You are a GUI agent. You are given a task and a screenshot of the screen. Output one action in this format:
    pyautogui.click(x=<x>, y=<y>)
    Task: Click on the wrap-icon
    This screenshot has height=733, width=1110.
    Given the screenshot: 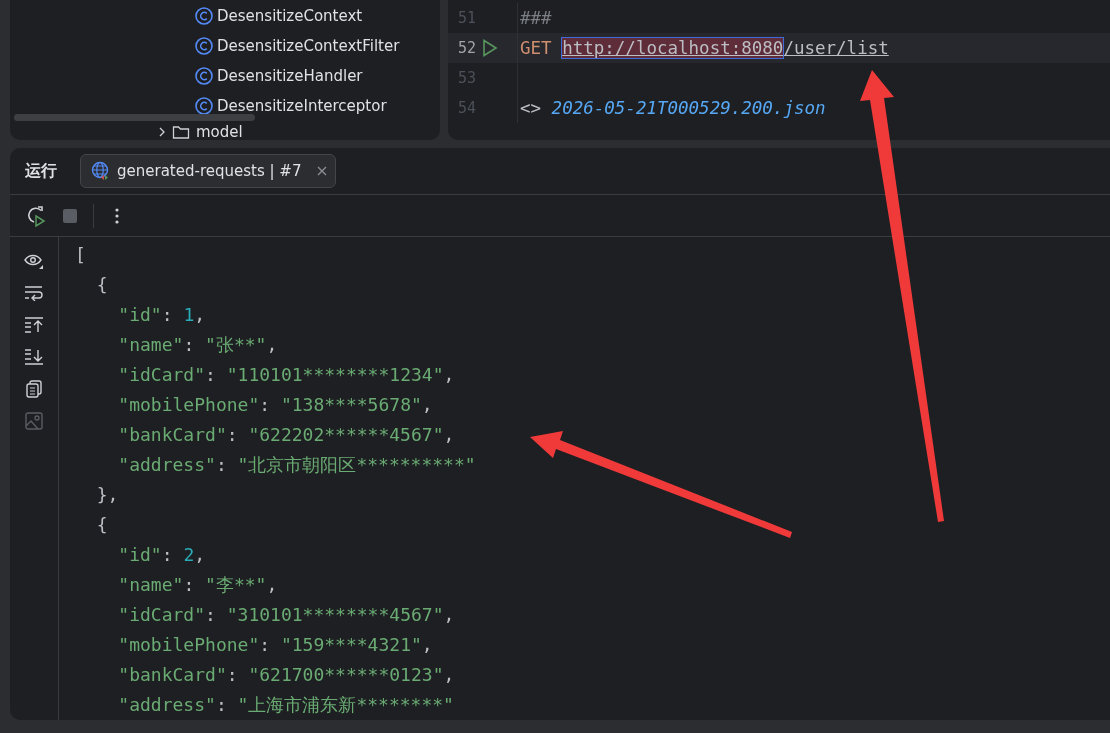 What is the action you would take?
    pyautogui.click(x=34, y=293)
    